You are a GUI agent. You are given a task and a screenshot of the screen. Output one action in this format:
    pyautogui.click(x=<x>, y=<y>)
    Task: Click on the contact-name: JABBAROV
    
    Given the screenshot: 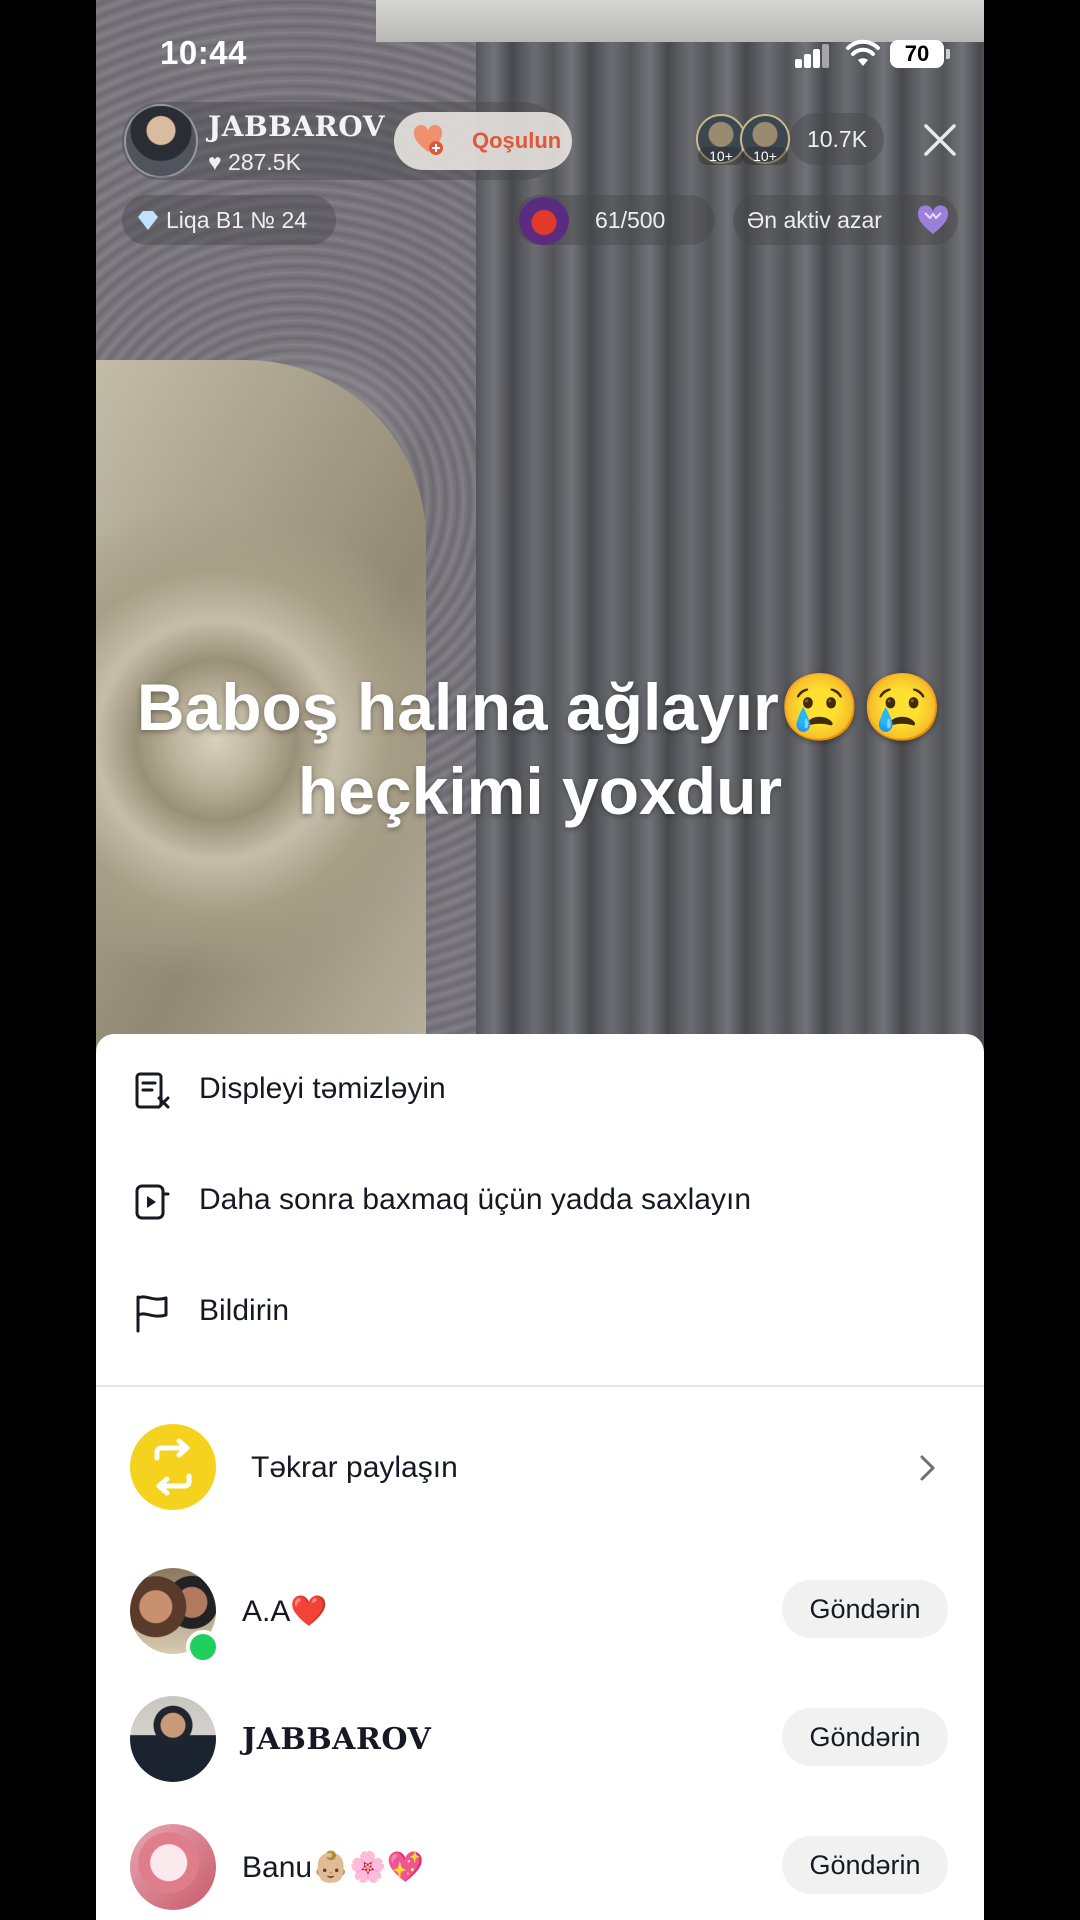 What is the action you would take?
    pyautogui.click(x=337, y=1739)
    